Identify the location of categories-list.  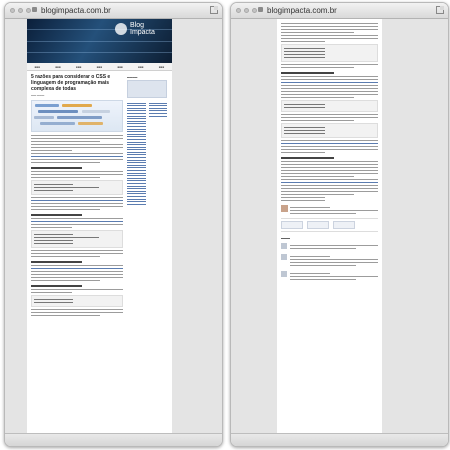
(136, 153).